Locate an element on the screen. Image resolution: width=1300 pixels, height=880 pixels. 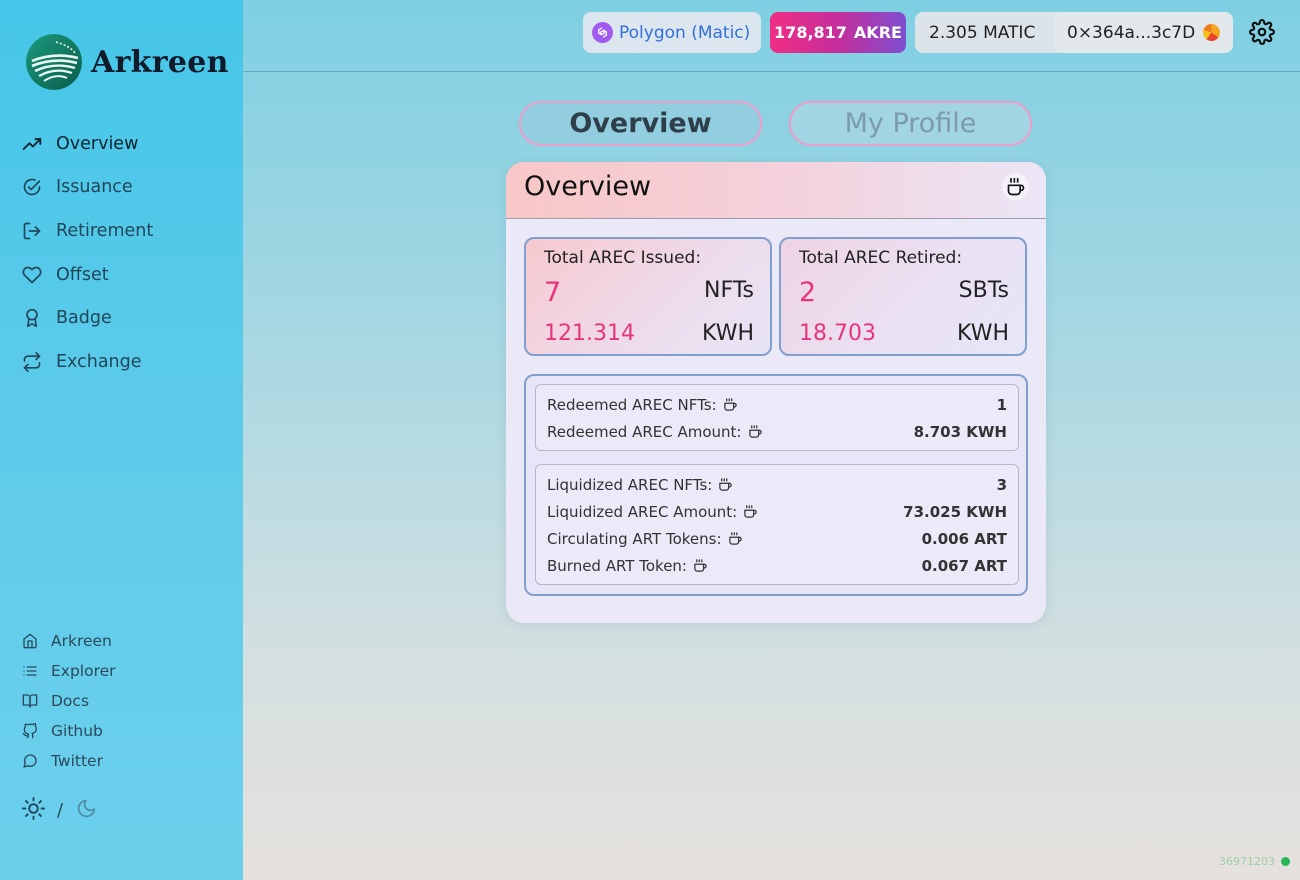
wallet-address: 0×364a...3c7D is located at coordinates (1143, 32).